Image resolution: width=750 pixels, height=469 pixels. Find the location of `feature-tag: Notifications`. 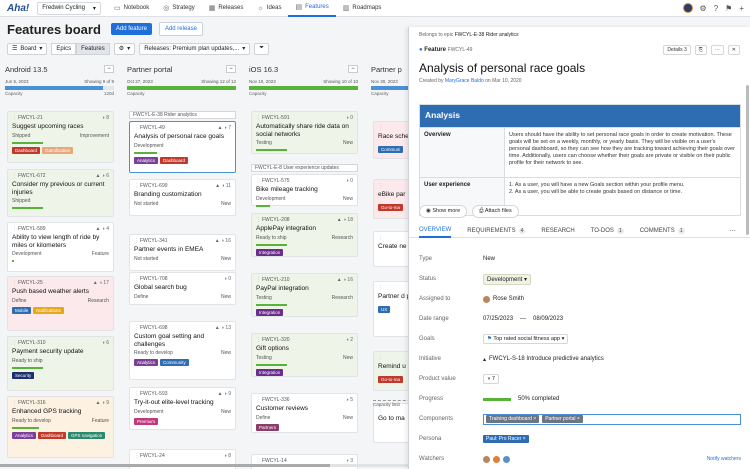

feature-tag: Notifications is located at coordinates (48, 310).